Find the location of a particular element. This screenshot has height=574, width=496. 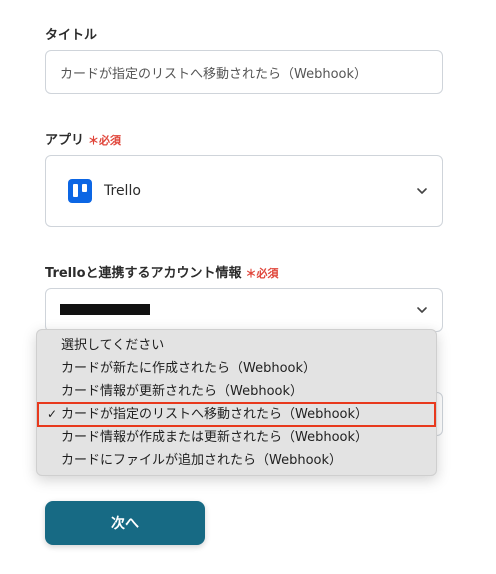

next-button: 次へ is located at coordinates (125, 523).